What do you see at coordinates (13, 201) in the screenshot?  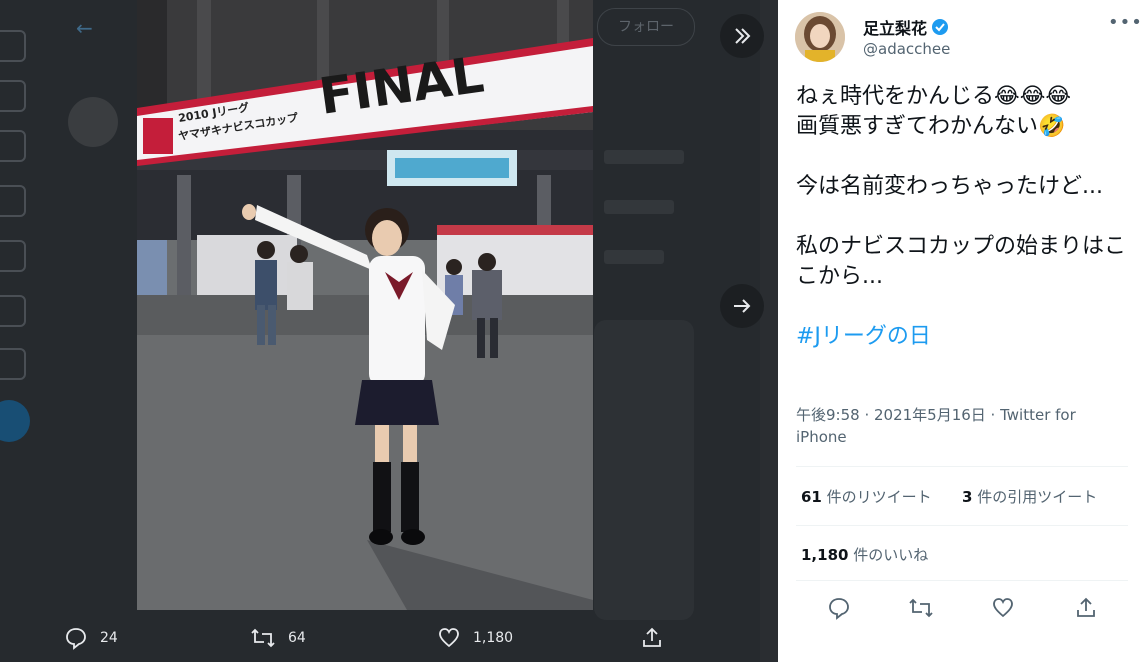 I see `notifications-icon` at bounding box center [13, 201].